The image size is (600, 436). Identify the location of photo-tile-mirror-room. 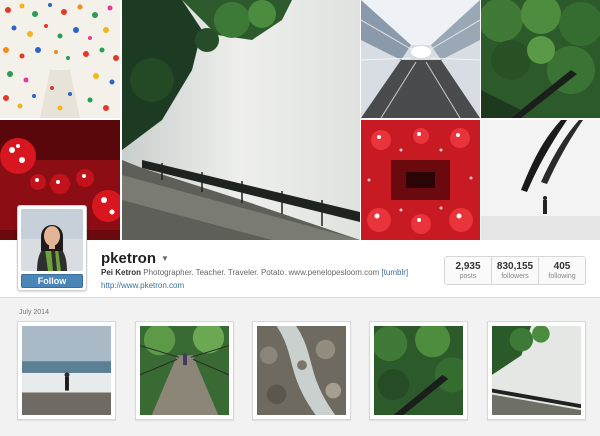
(420, 180).